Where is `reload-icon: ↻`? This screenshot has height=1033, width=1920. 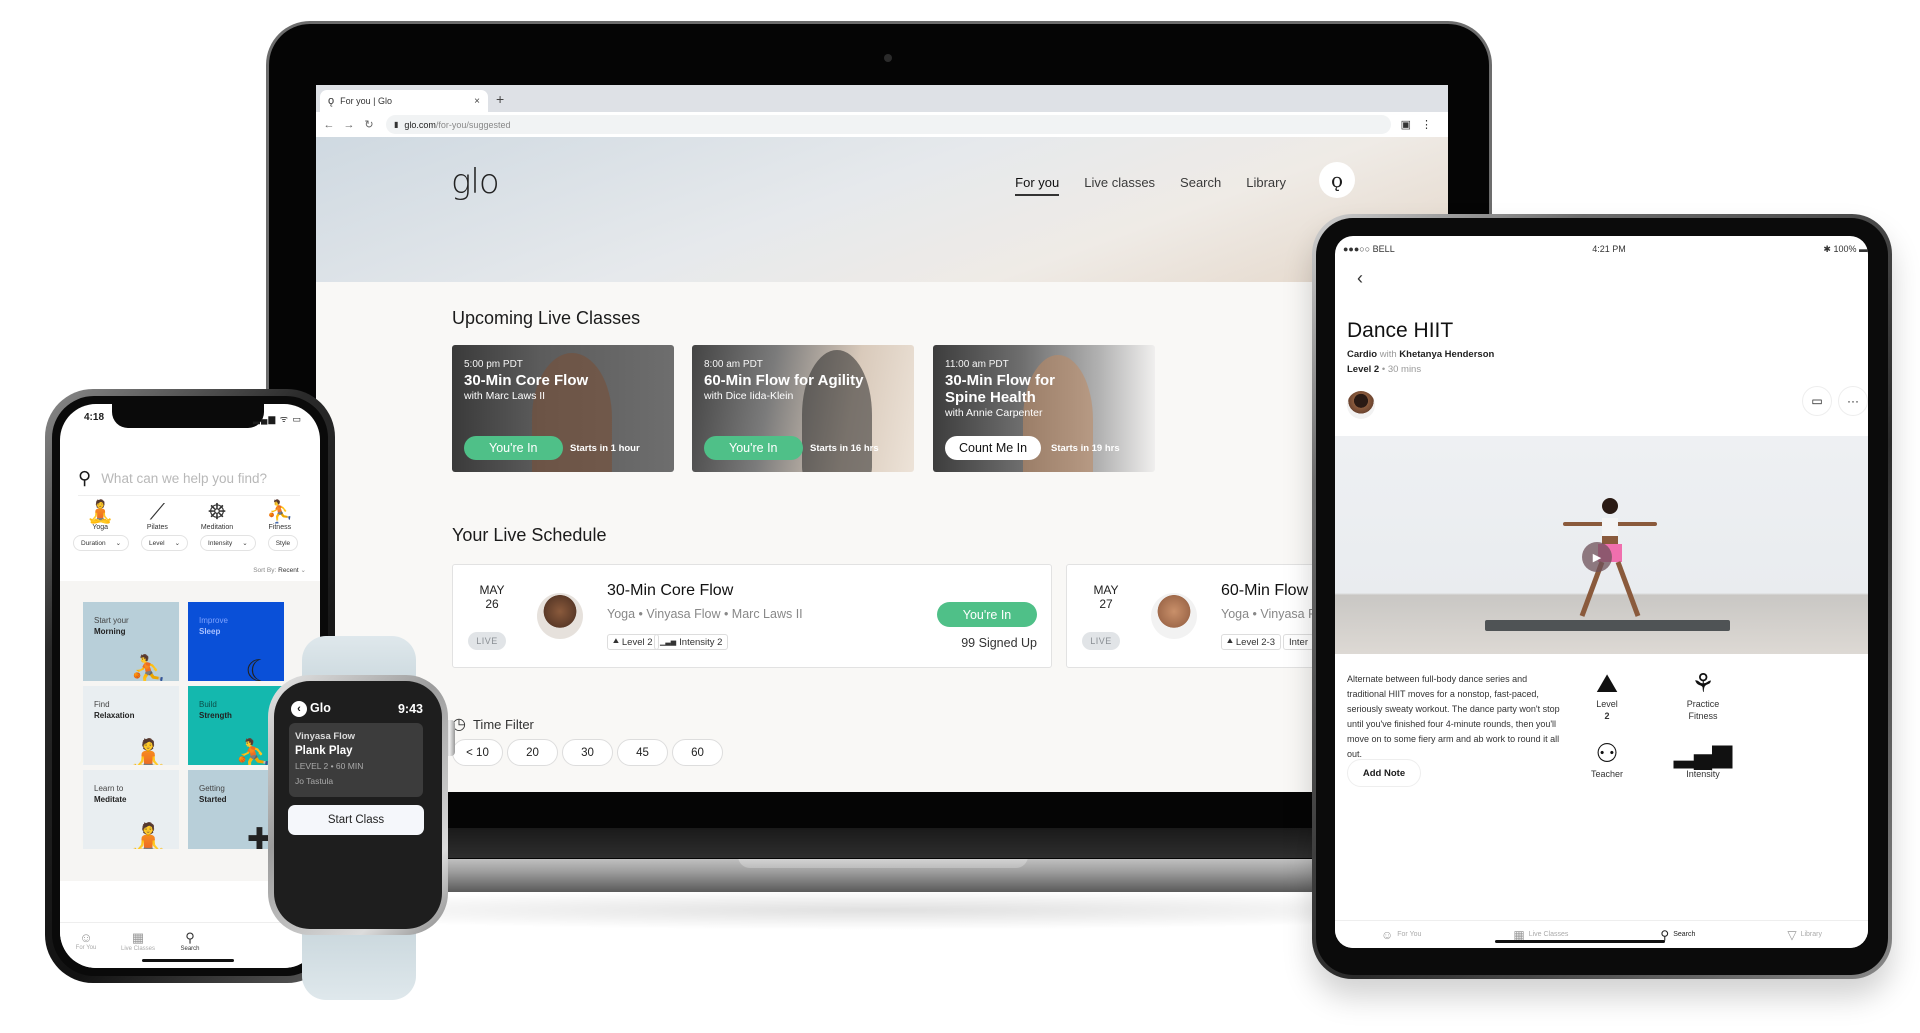 reload-icon: ↻ is located at coordinates (369, 124).